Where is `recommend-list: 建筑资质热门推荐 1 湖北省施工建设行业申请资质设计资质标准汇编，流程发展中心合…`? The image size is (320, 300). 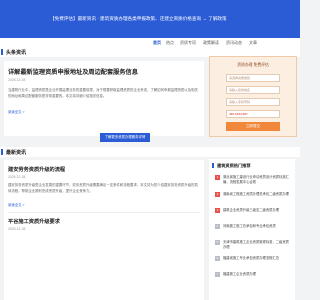 recommend-list: 建筑资质热门推荐 1 湖北省施工建设行业申请资质设计资质标准汇编，流程发展中心合… is located at coordinates (252, 229).